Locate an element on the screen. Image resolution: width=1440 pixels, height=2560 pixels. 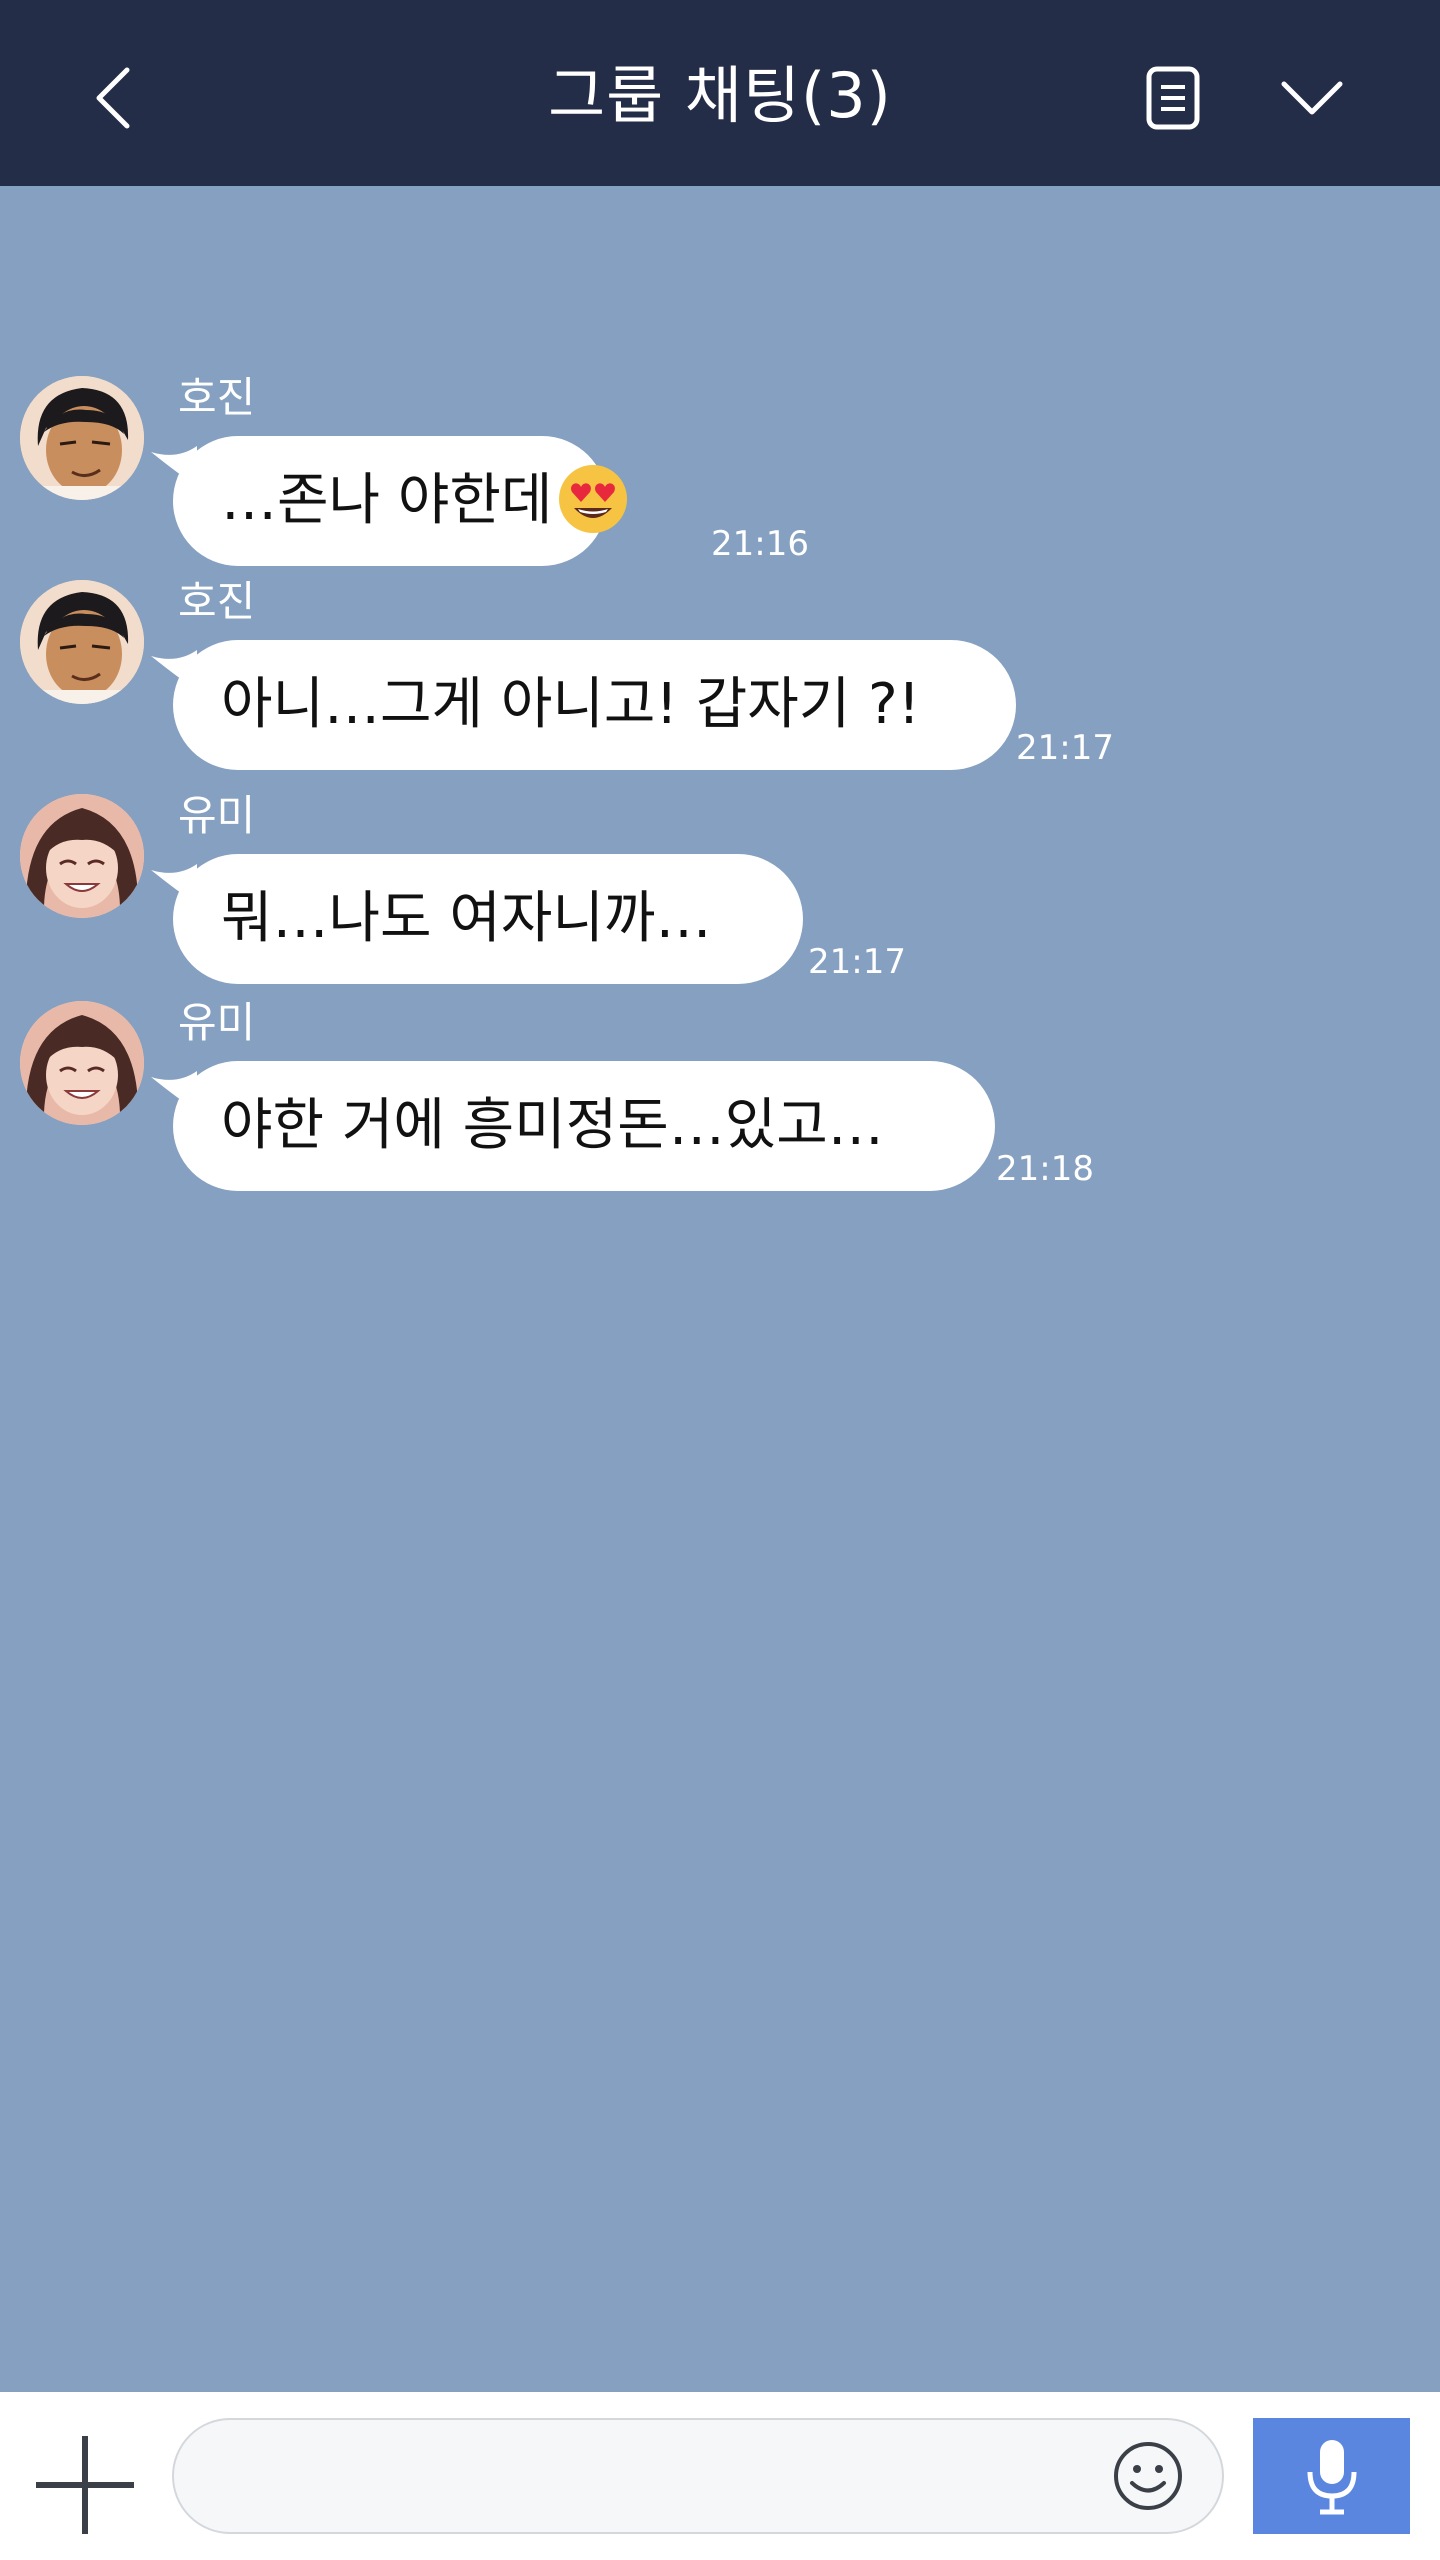
voice-button is located at coordinates (1331, 2476).